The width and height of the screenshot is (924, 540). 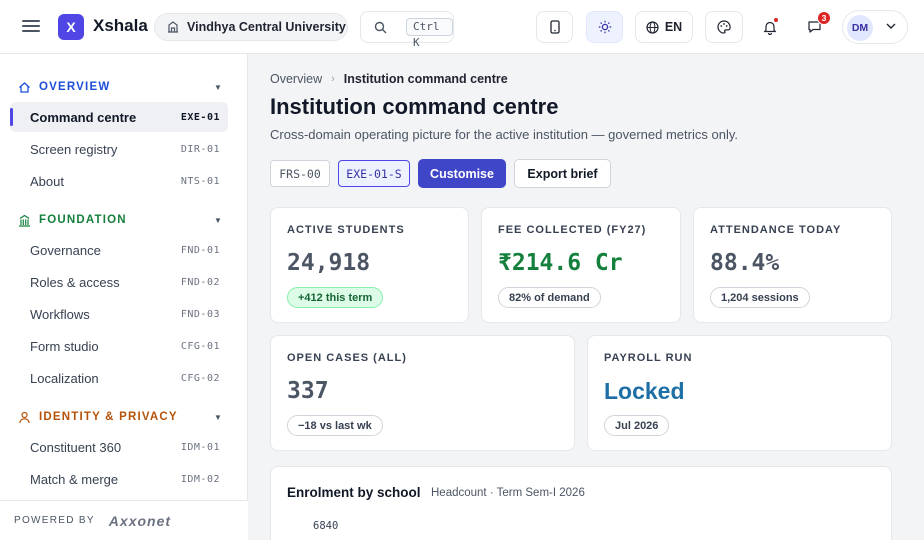 I want to click on app-logo: X, so click(x=71, y=27).